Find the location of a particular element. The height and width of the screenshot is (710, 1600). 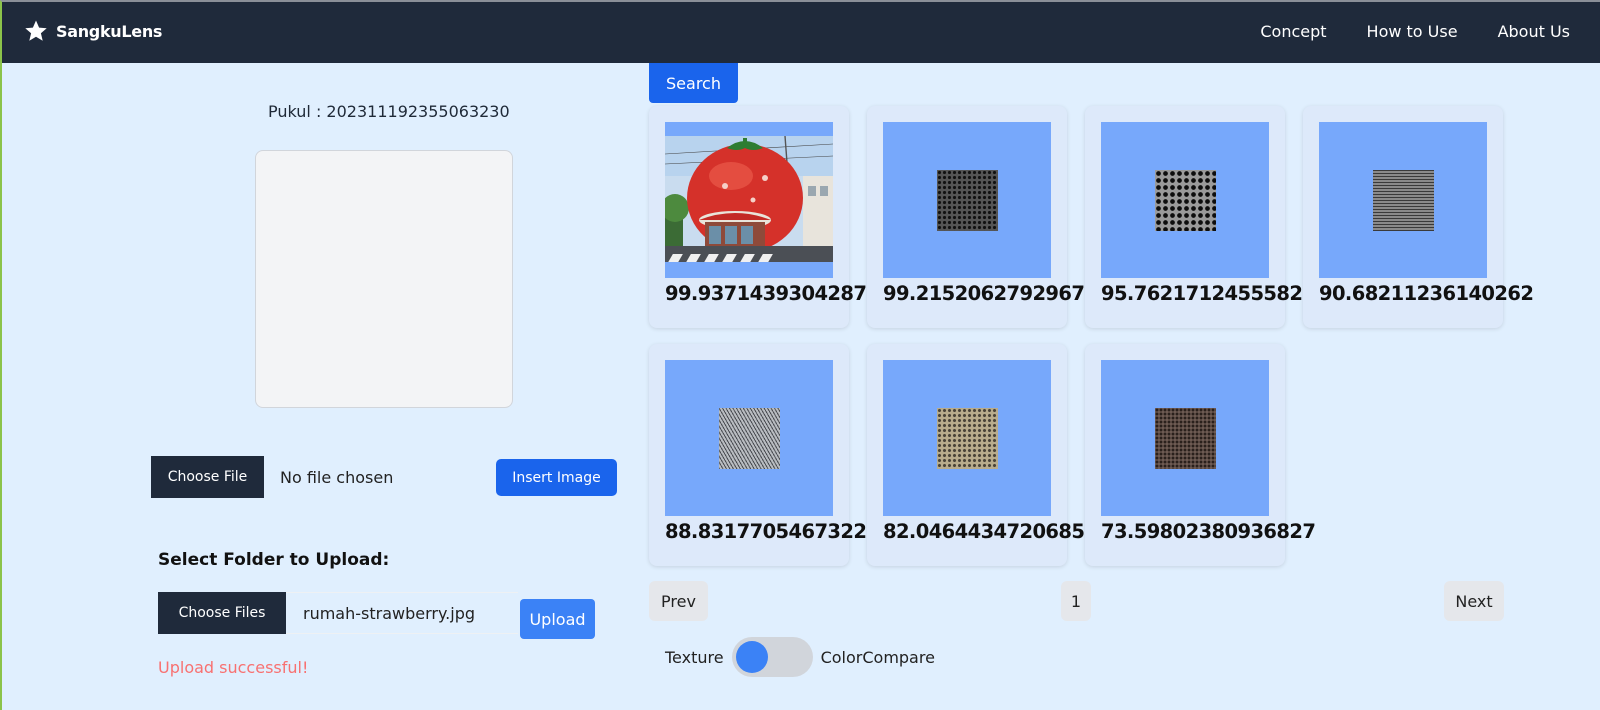

choose-files-button: Choose Files is located at coordinates (222, 613).